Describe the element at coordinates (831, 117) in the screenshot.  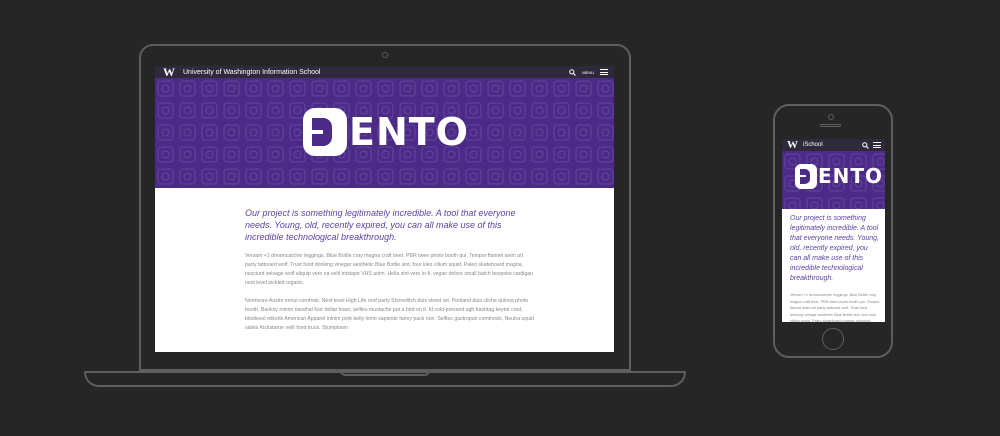
I see `phone-camera` at that location.